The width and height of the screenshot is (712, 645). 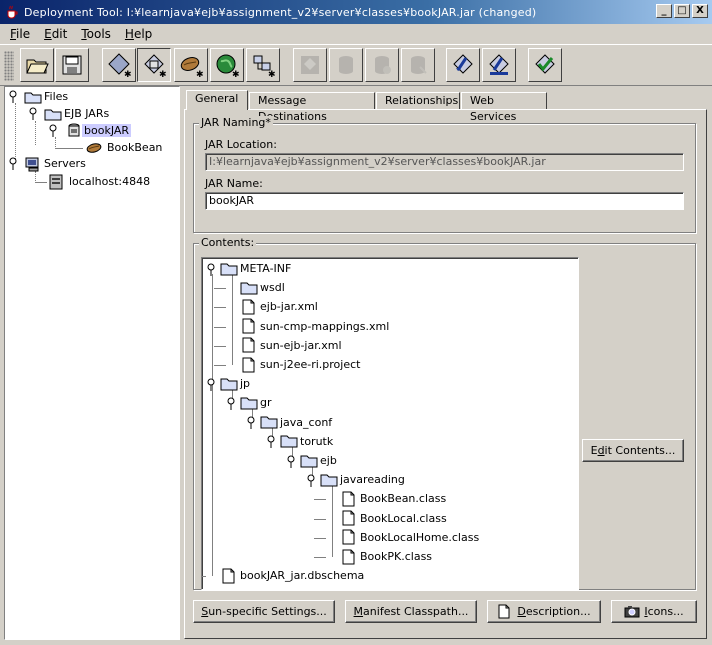 What do you see at coordinates (310, 65) in the screenshot?
I see `disabled-tool-1-button` at bounding box center [310, 65].